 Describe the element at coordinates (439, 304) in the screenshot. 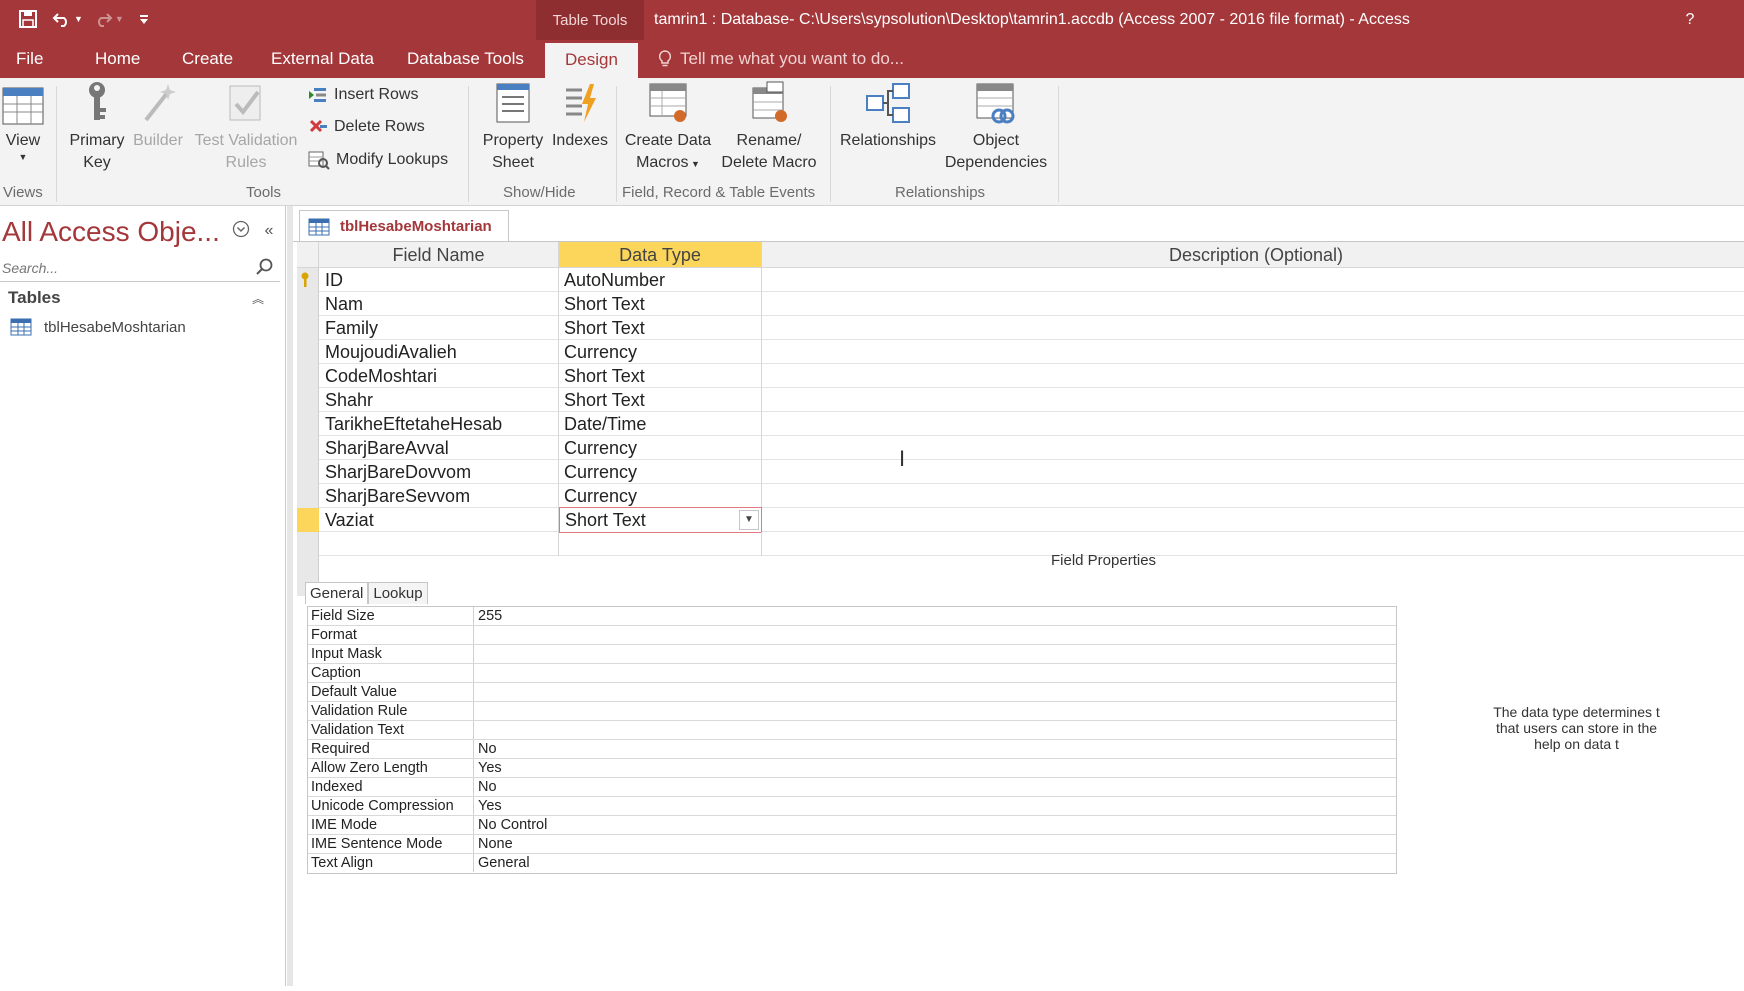

I see `field-name-cell: Nam` at that location.